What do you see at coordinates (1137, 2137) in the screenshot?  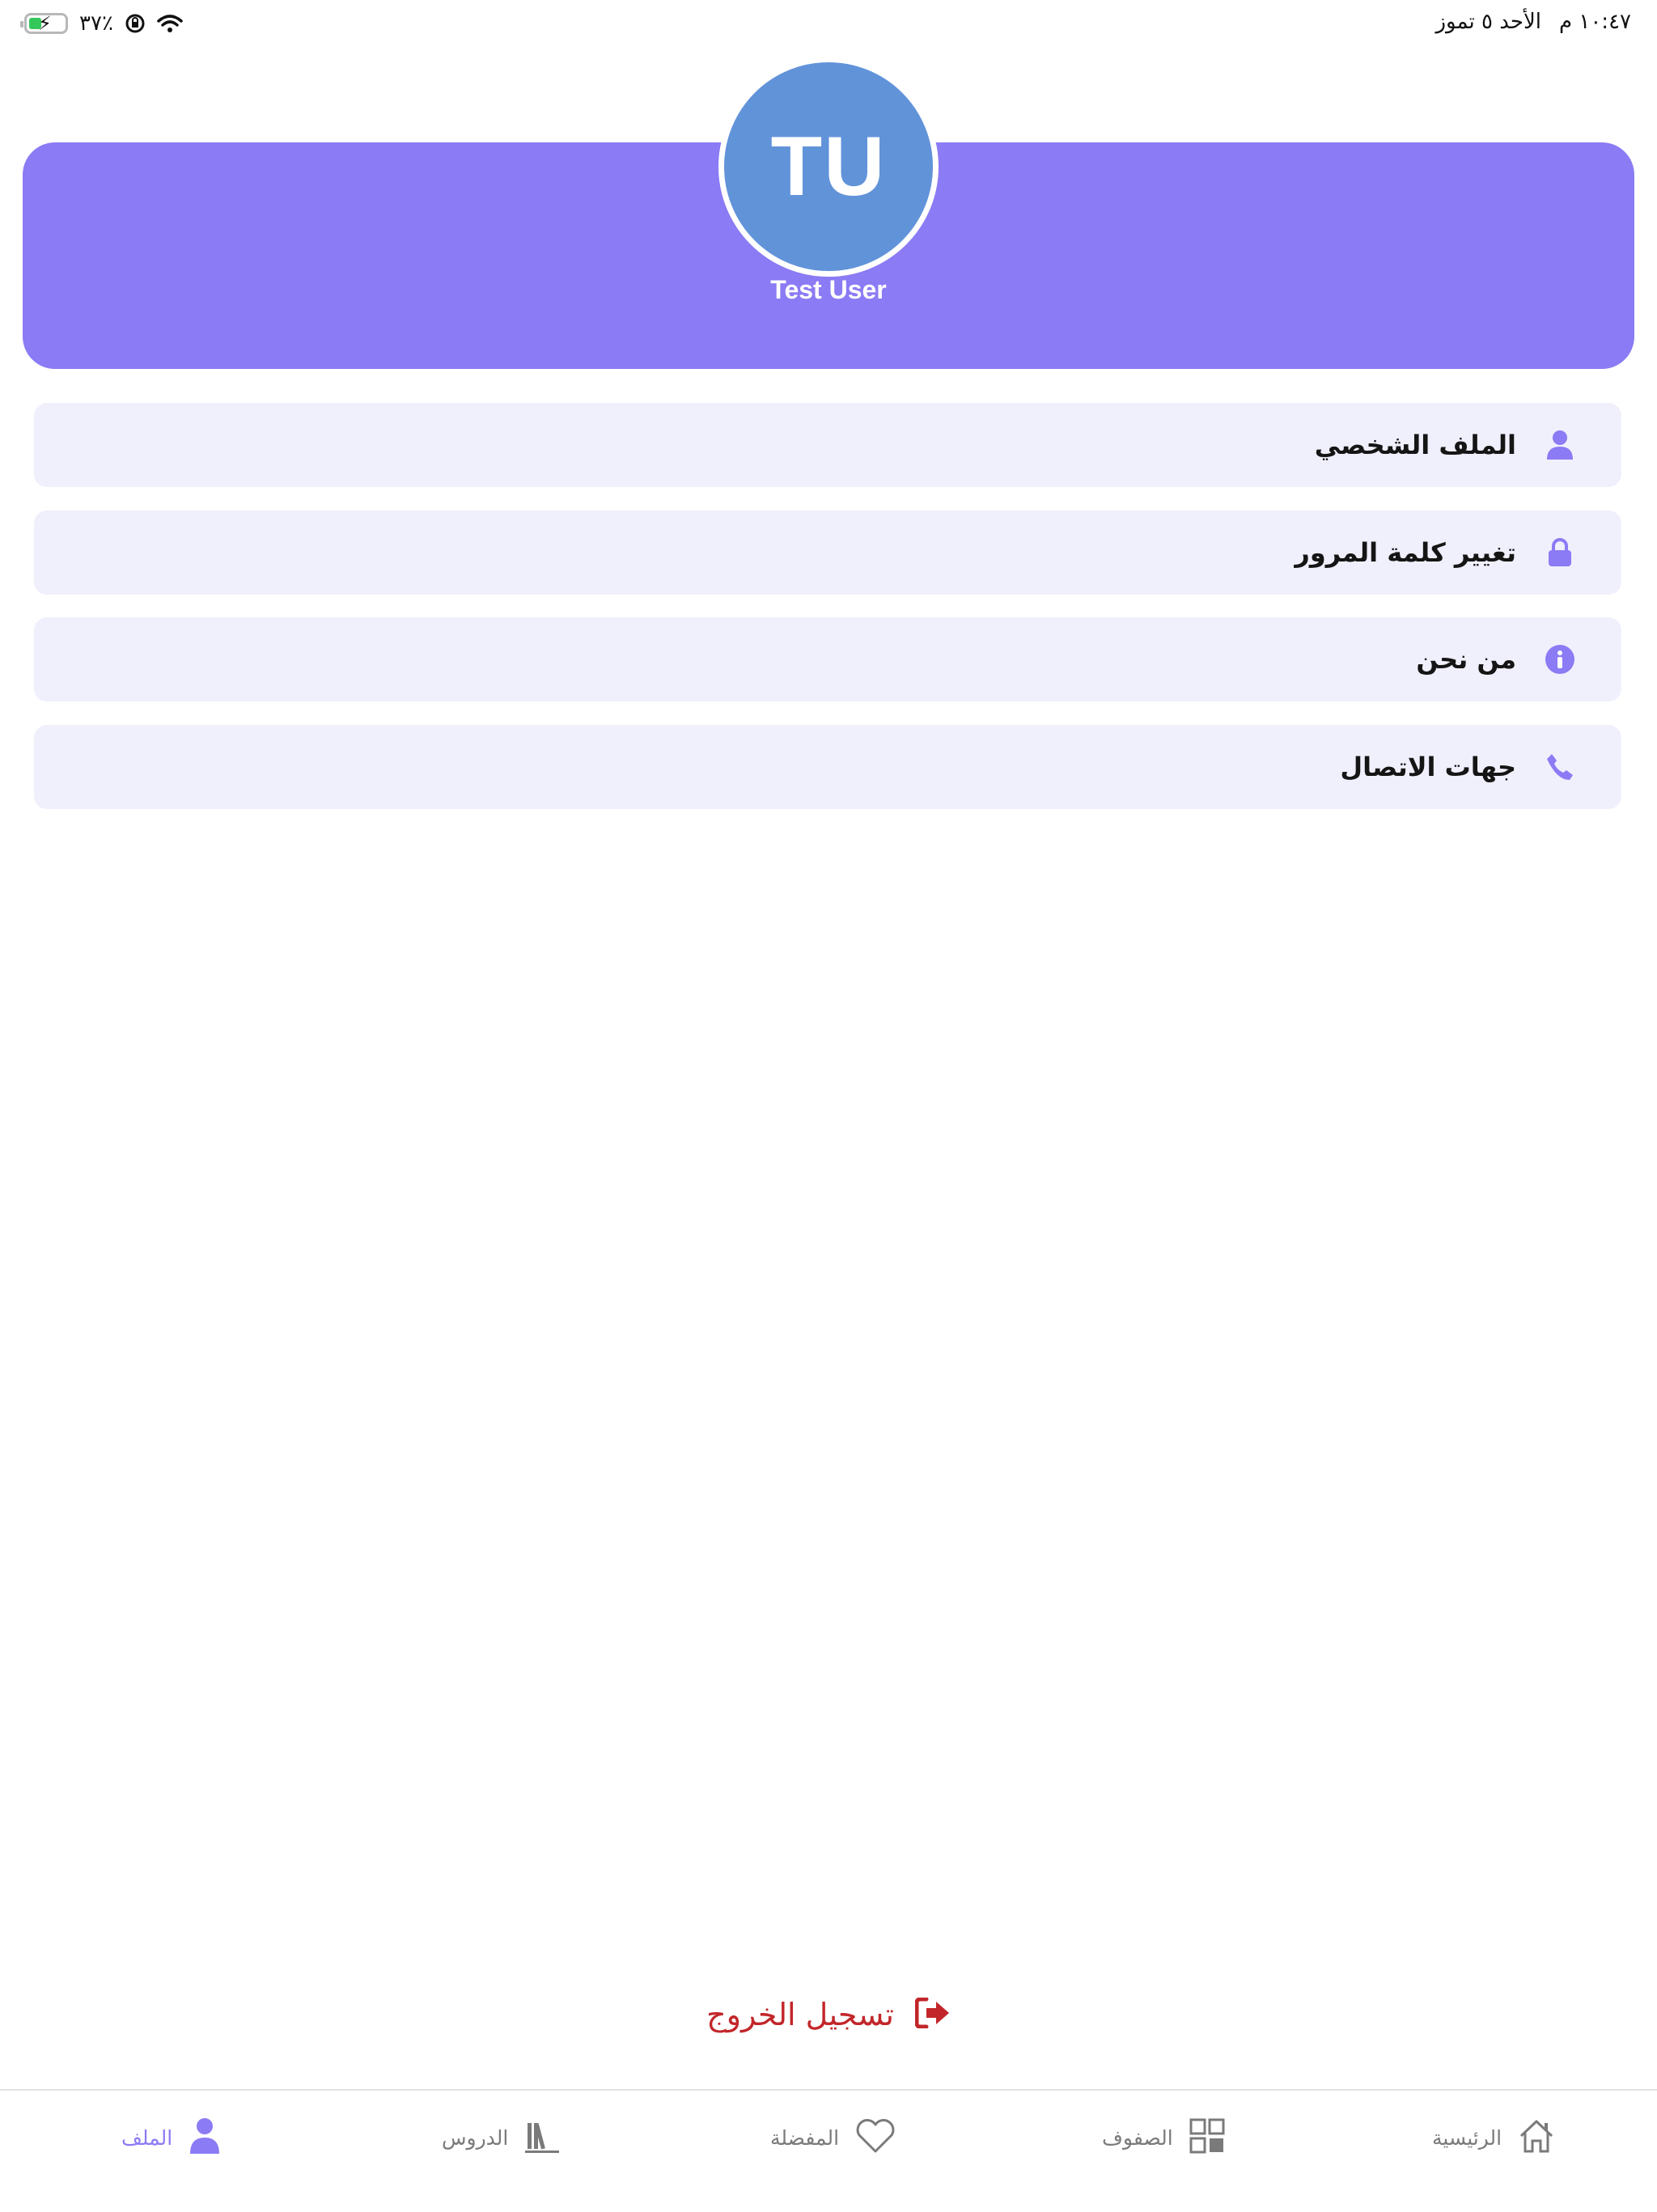 I see `tab-label: الصفوف` at bounding box center [1137, 2137].